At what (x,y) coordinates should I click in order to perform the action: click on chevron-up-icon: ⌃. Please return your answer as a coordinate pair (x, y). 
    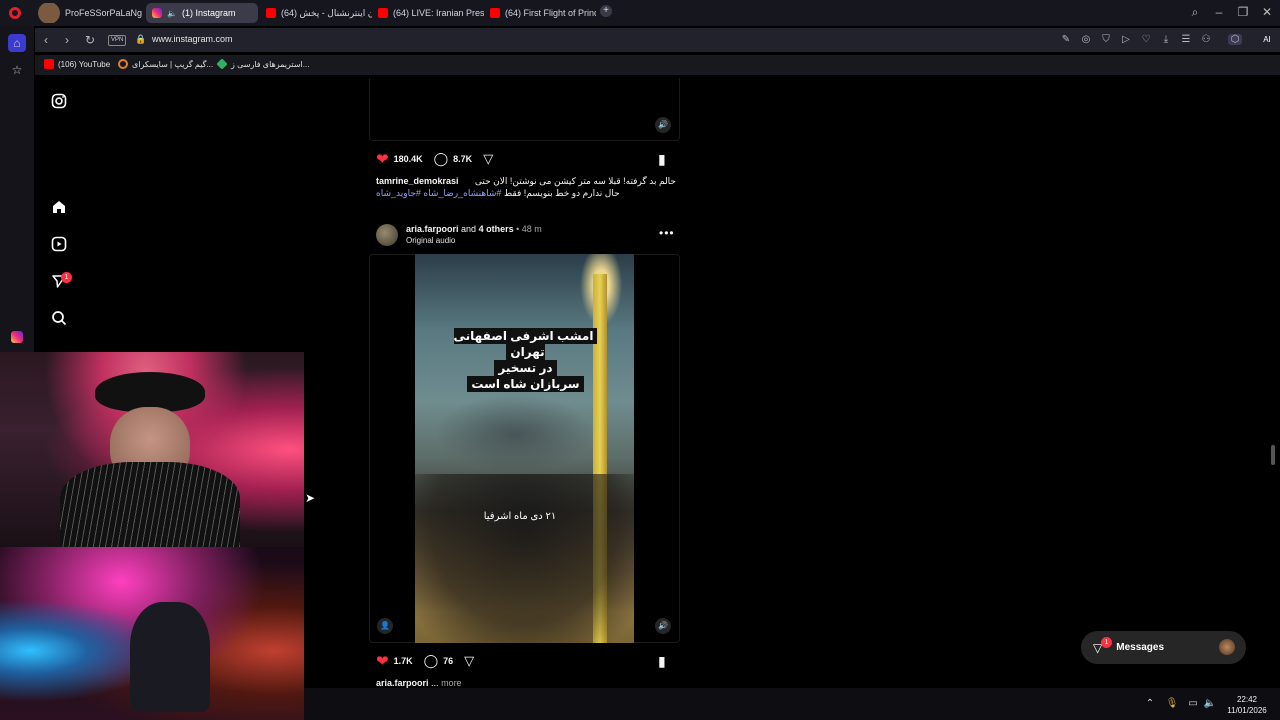
    Looking at the image, I should click on (1150, 703).